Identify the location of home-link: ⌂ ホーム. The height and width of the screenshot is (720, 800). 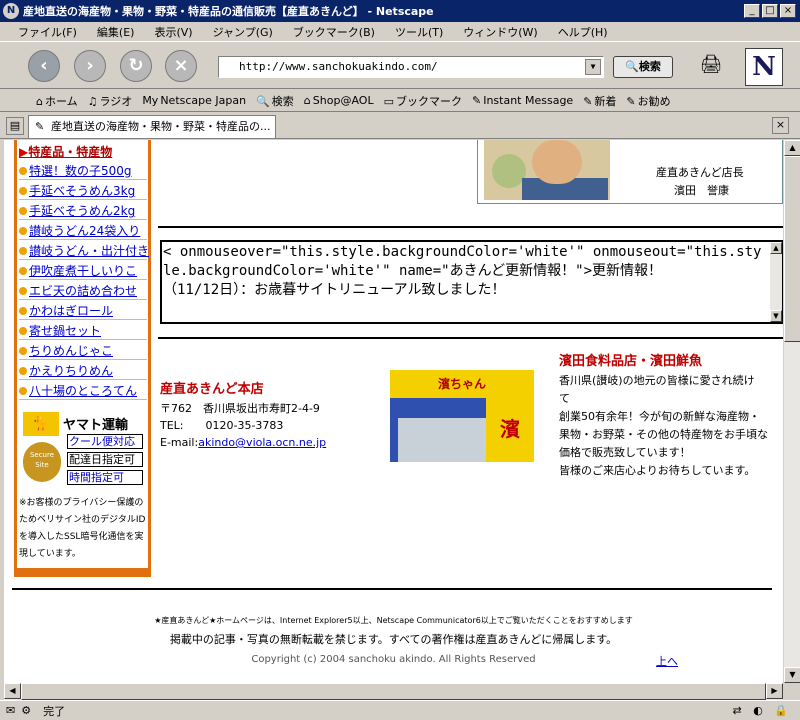
(57, 101).